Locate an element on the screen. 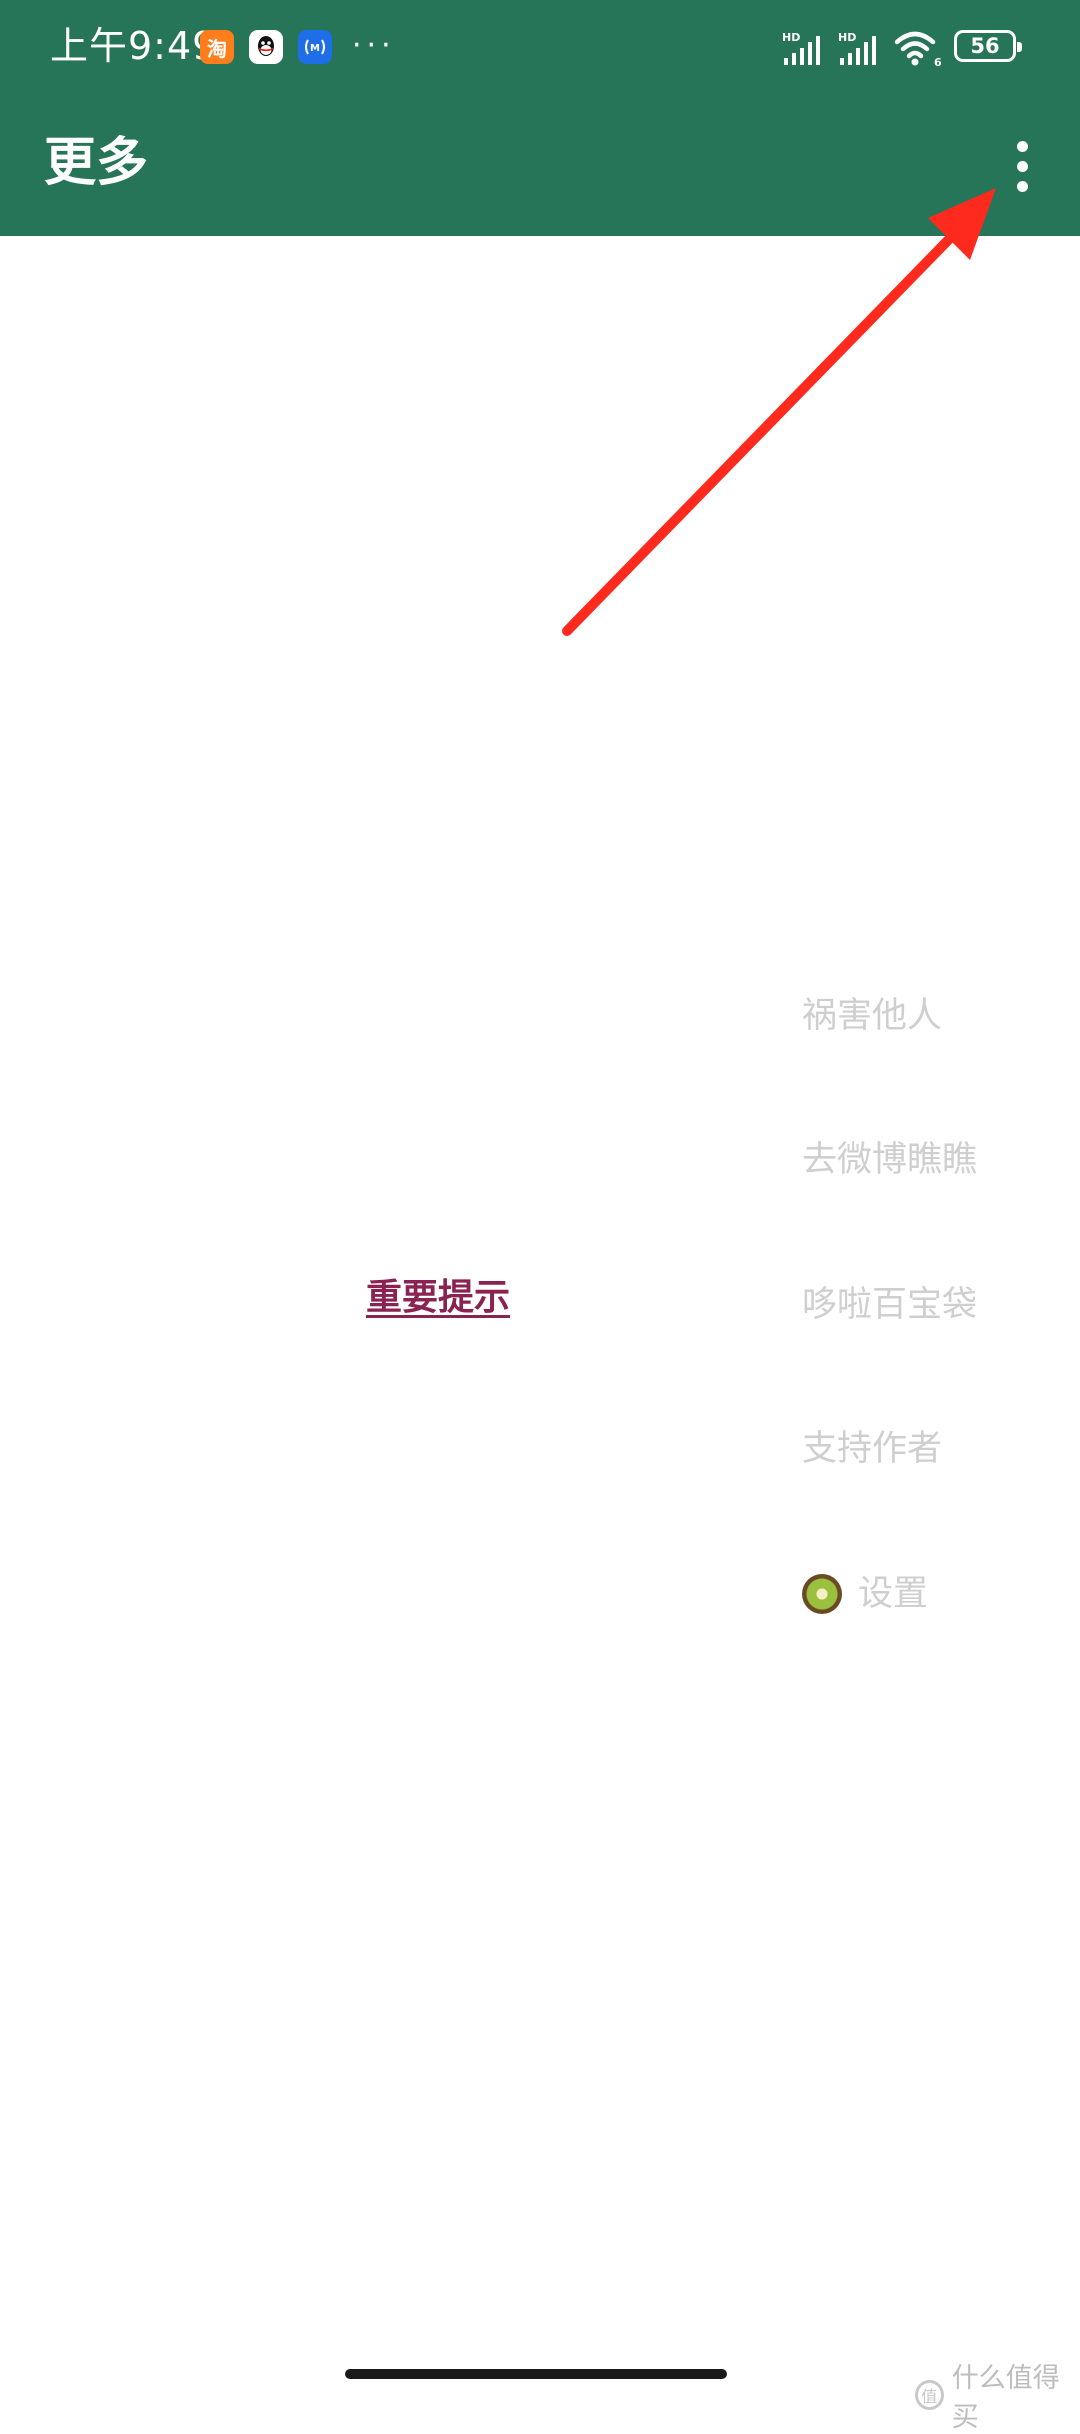 The width and height of the screenshot is (1080, 2434). svg-text: 6 is located at coordinates (937, 62).